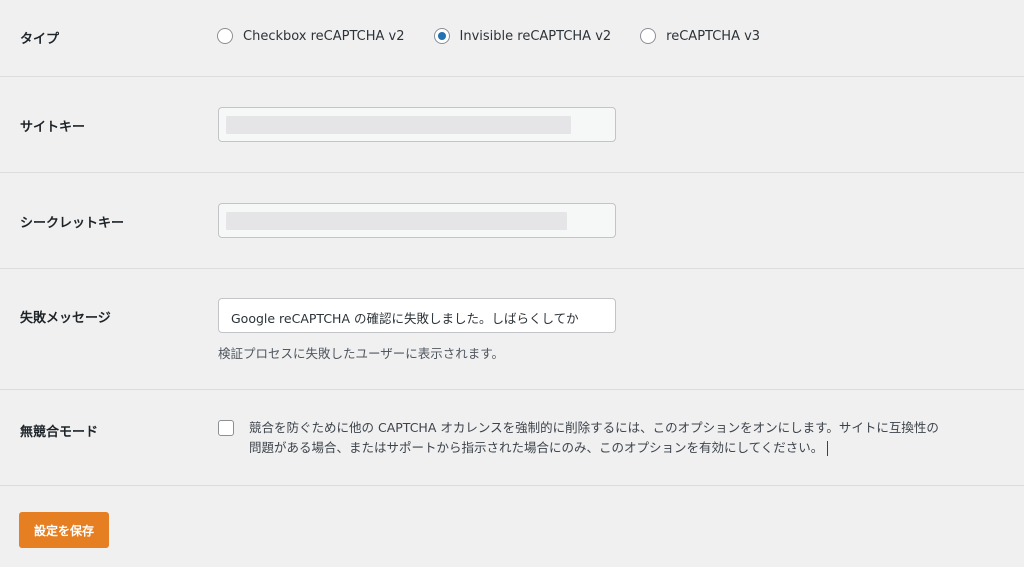 This screenshot has height=567, width=1024. What do you see at coordinates (226, 428) in the screenshot?
I see `no-conflict-checkbox` at bounding box center [226, 428].